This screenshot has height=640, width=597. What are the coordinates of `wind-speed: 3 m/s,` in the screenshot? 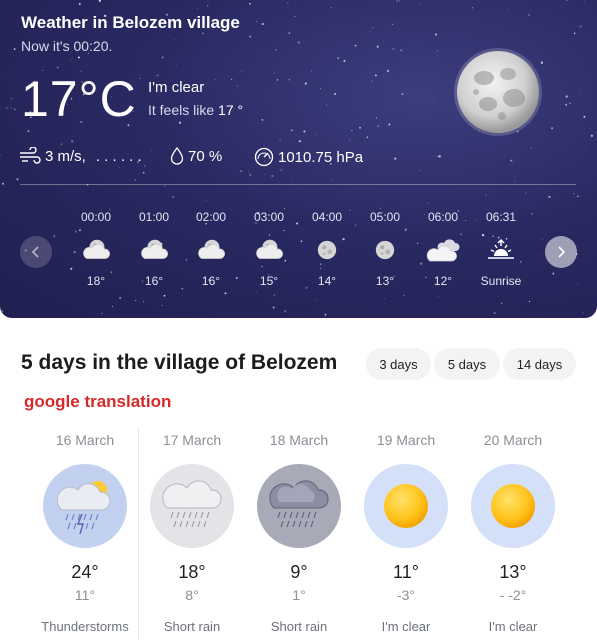 It's located at (65, 156).